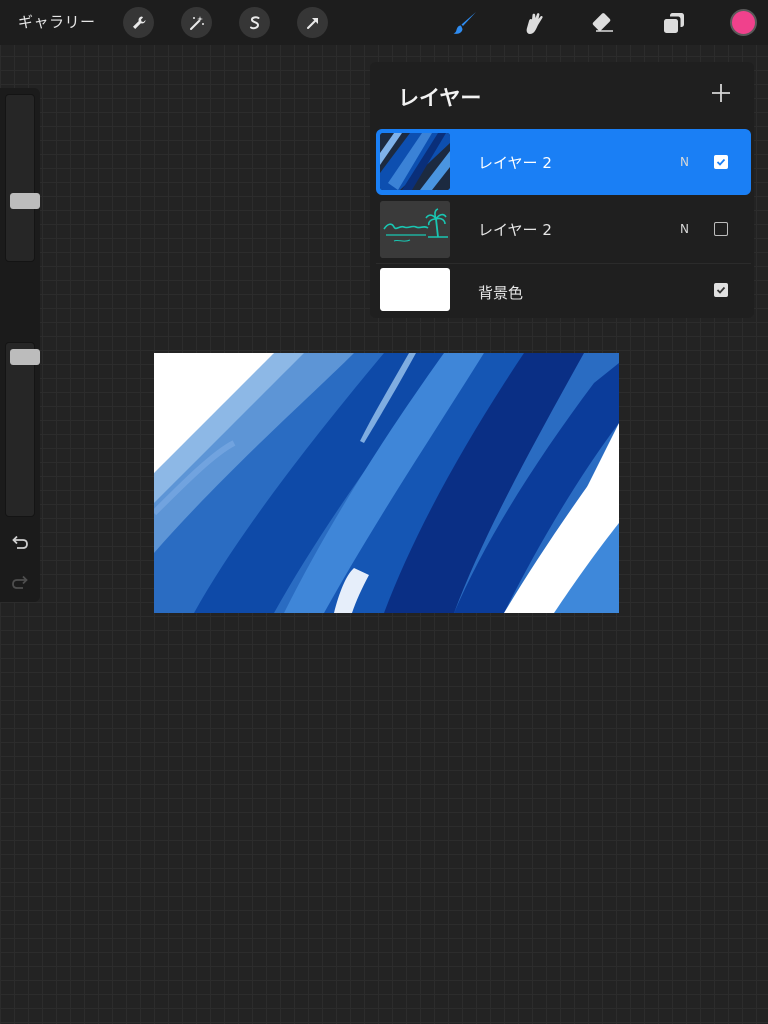 The width and height of the screenshot is (768, 1024). What do you see at coordinates (743, 22) in the screenshot?
I see `color-picker-swatch` at bounding box center [743, 22].